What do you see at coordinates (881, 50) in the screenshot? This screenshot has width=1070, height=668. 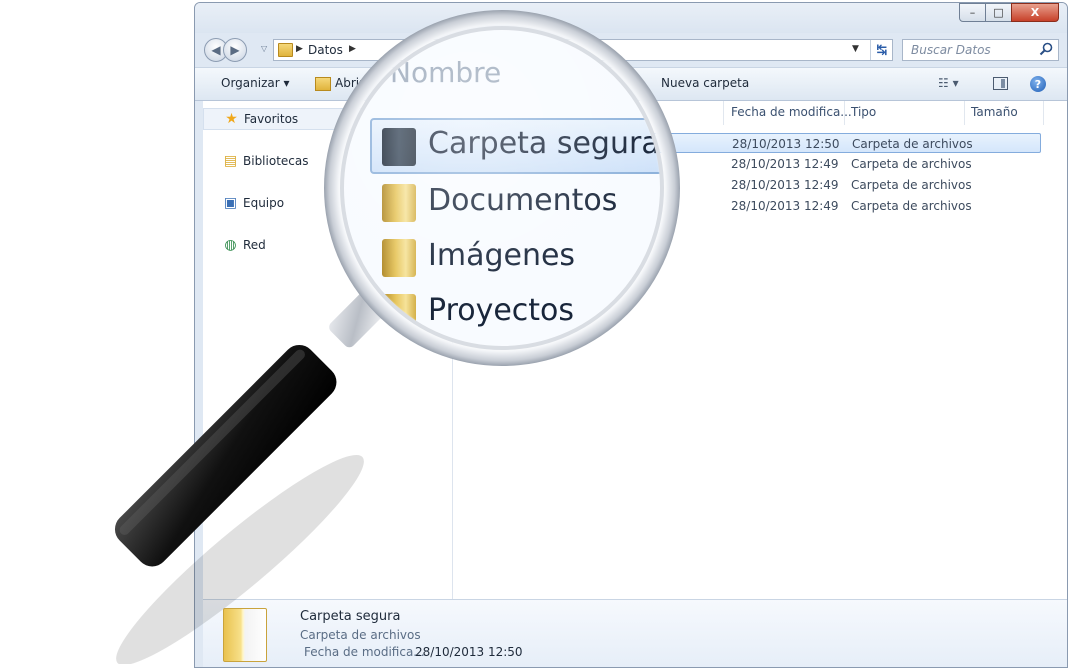 I see `refresh-icon: ↹` at bounding box center [881, 50].